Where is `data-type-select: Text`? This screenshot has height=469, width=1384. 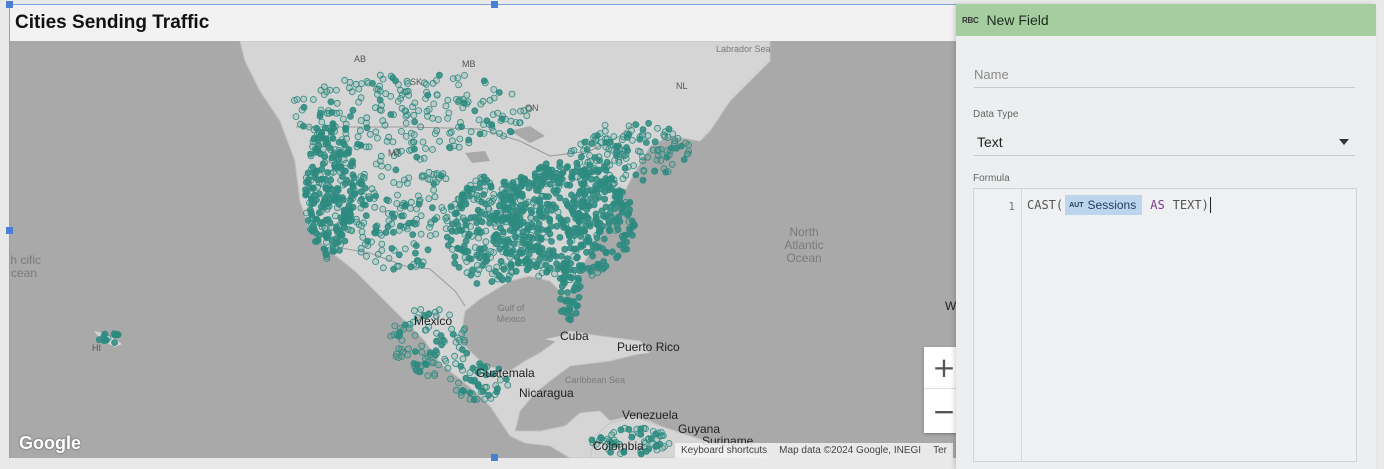
data-type-select: Text is located at coordinates (1164, 142).